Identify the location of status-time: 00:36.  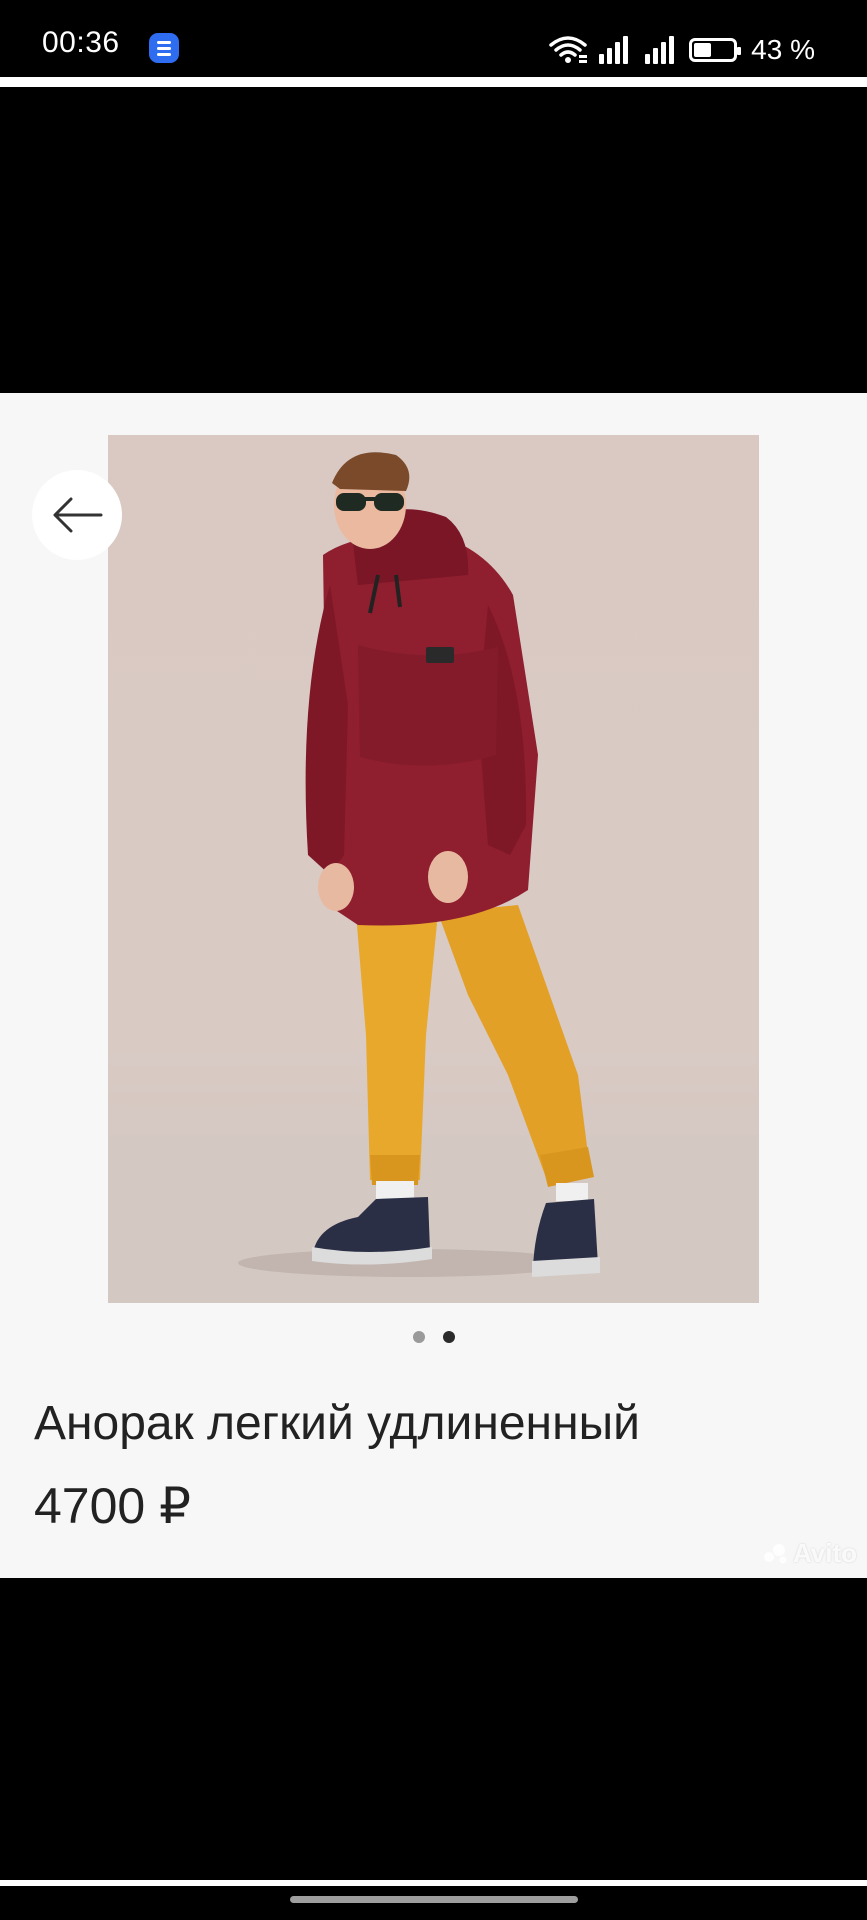
(81, 42).